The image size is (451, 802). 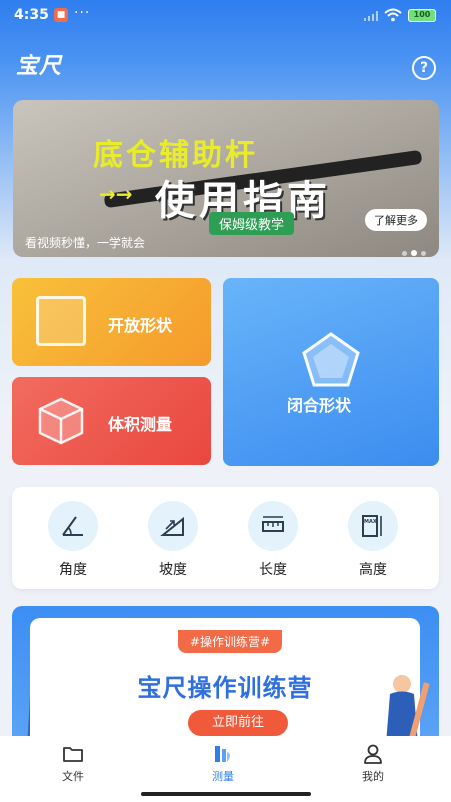 I want to click on tool-height: MAX 高度, so click(x=373, y=540).